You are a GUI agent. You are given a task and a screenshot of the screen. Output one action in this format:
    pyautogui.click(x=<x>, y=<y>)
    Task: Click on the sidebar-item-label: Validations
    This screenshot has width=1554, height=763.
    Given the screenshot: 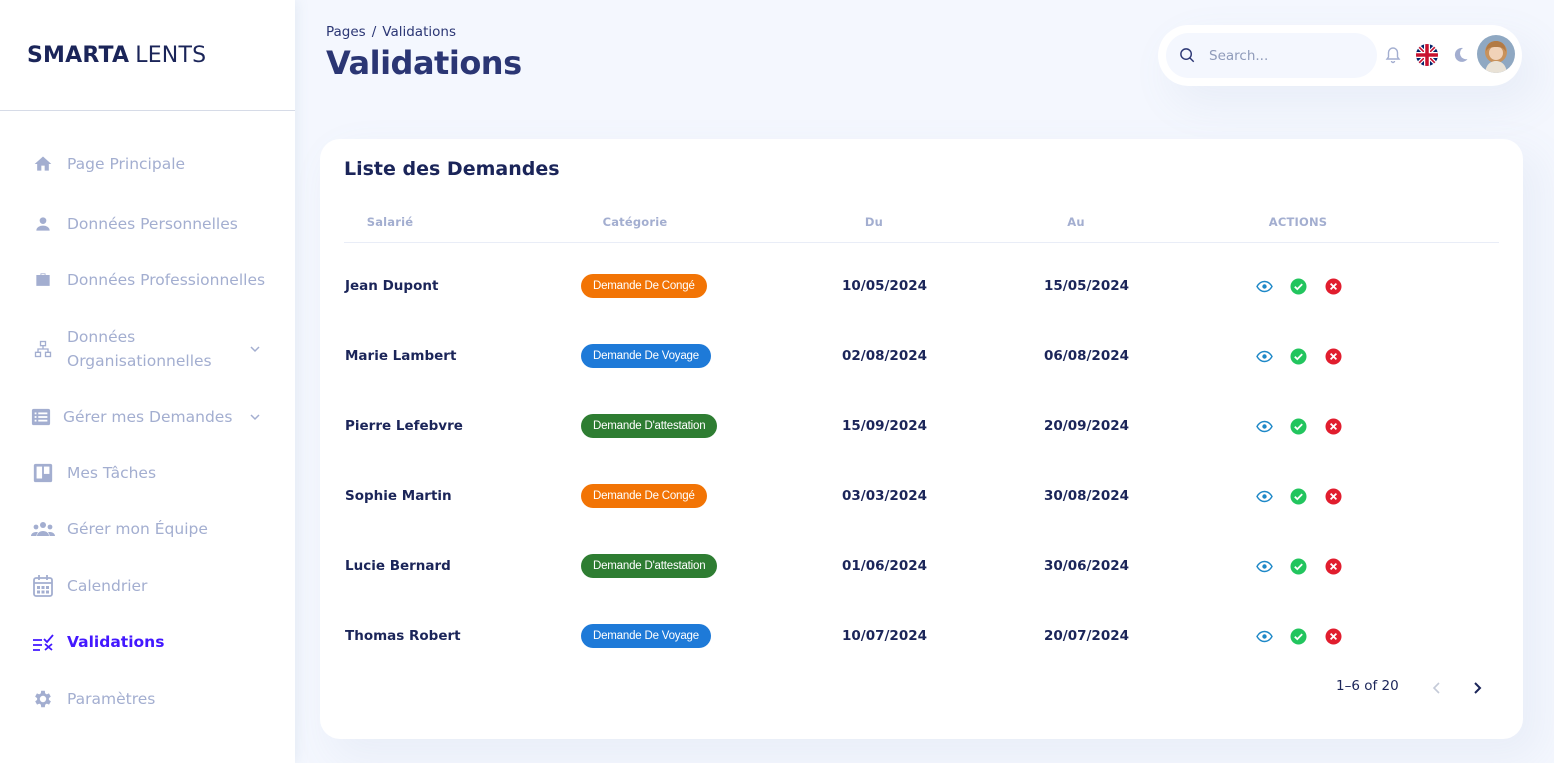 What is the action you would take?
    pyautogui.click(x=116, y=642)
    